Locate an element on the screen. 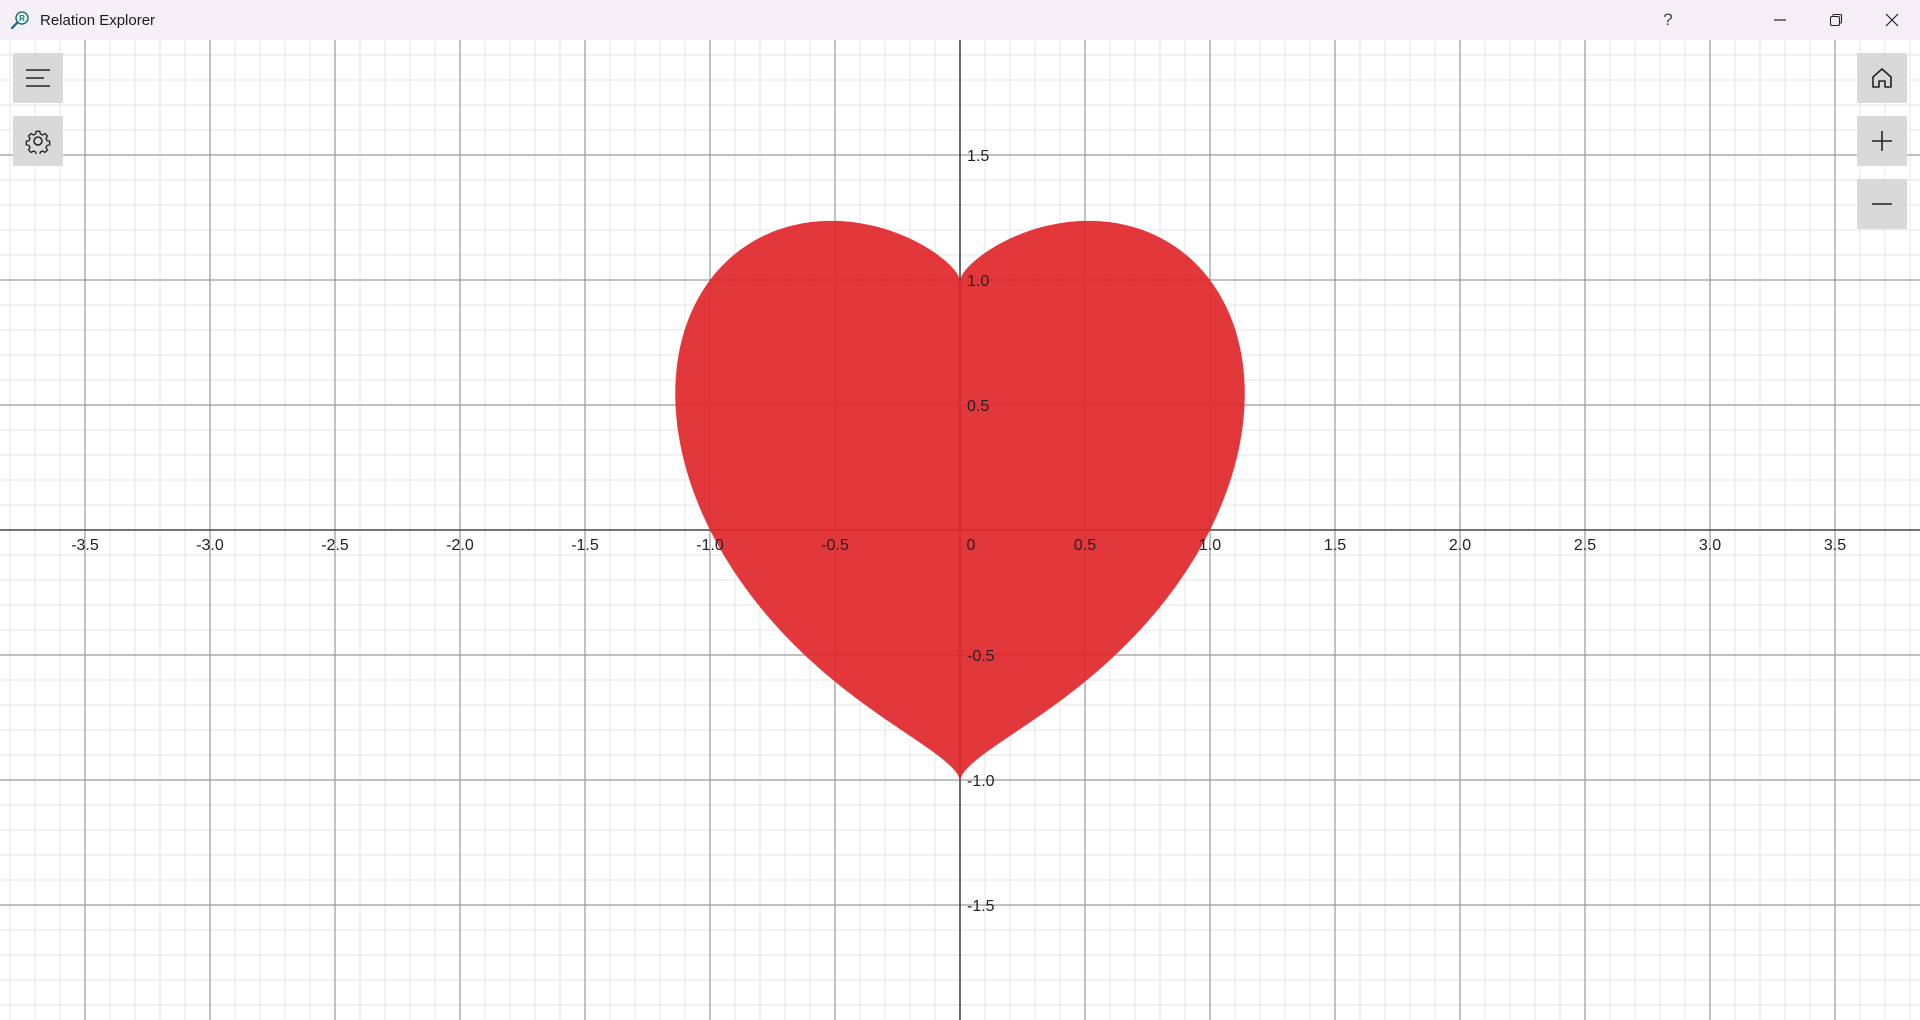  app-logo-icon: R is located at coordinates (20, 20).